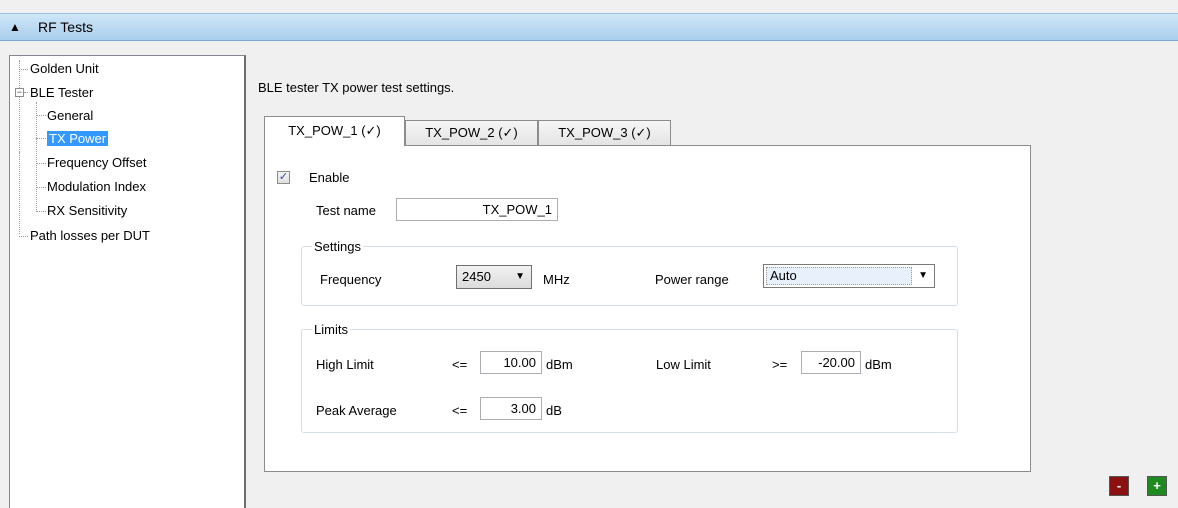 Image resolution: width=1178 pixels, height=508 pixels. I want to click on high-limit-unit: dBm, so click(559, 364).